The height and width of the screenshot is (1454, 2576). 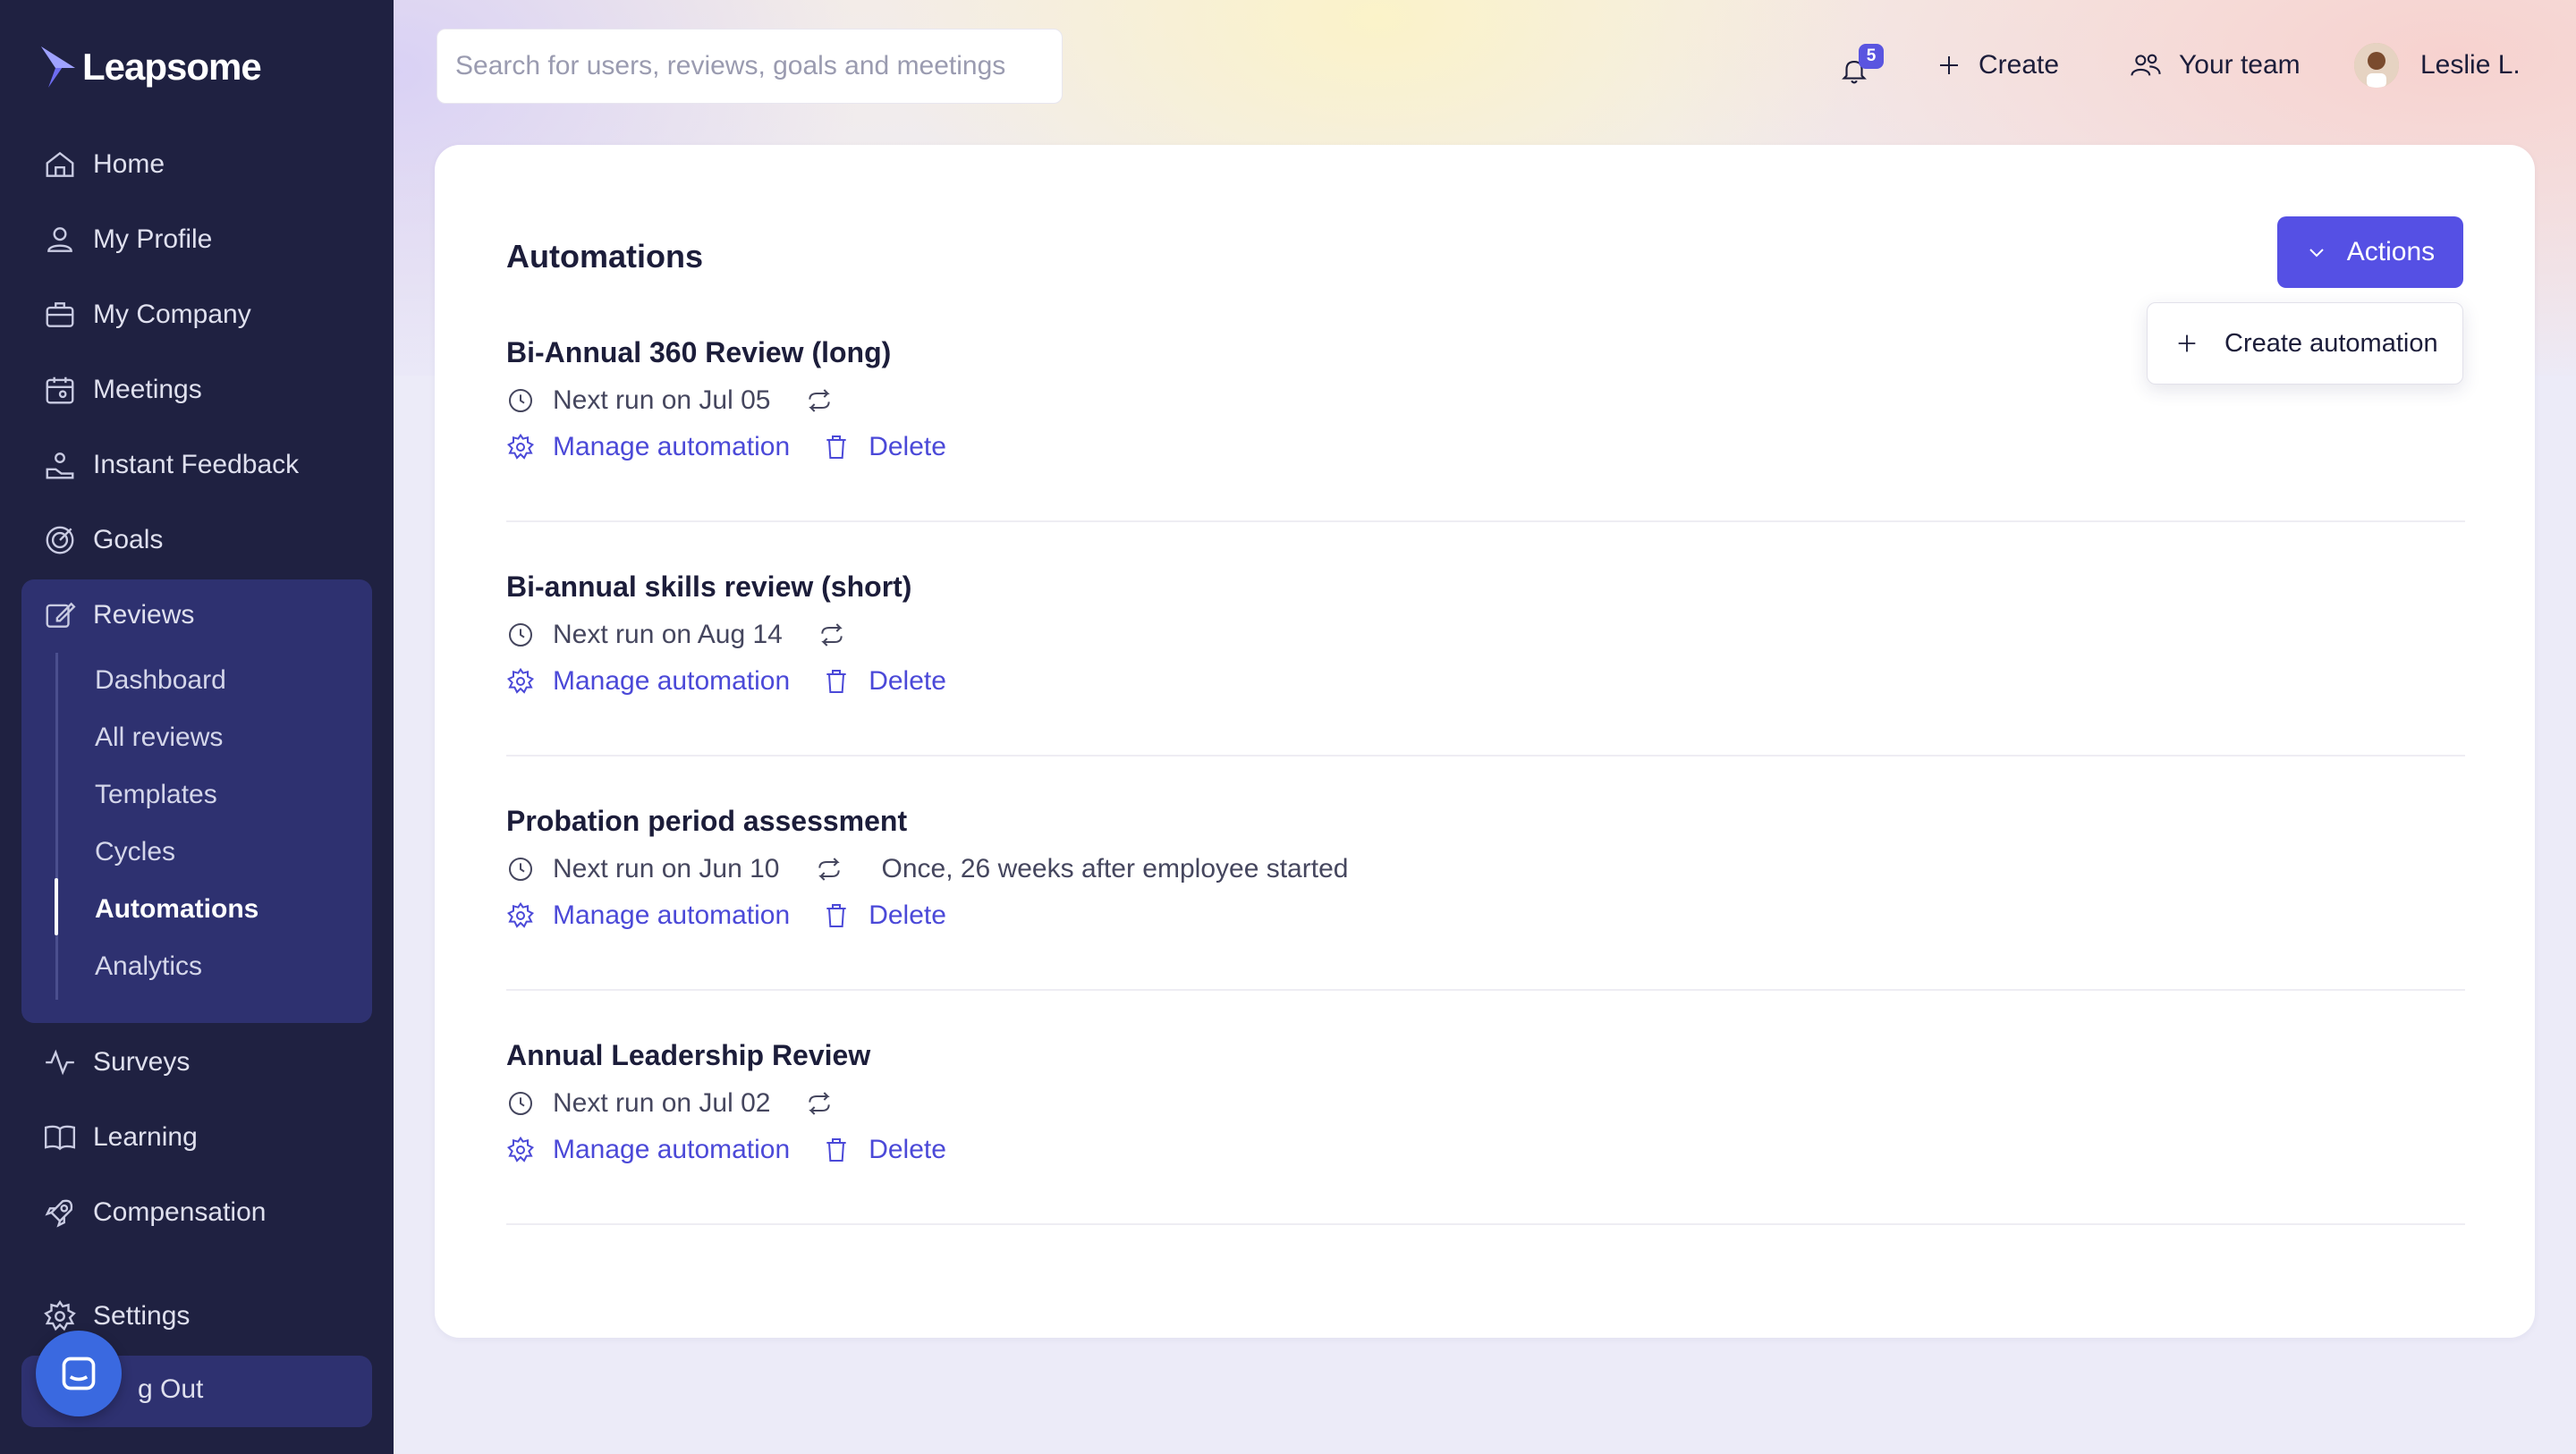 What do you see at coordinates (196, 164) in the screenshot?
I see `sidebar-item-home: Home` at bounding box center [196, 164].